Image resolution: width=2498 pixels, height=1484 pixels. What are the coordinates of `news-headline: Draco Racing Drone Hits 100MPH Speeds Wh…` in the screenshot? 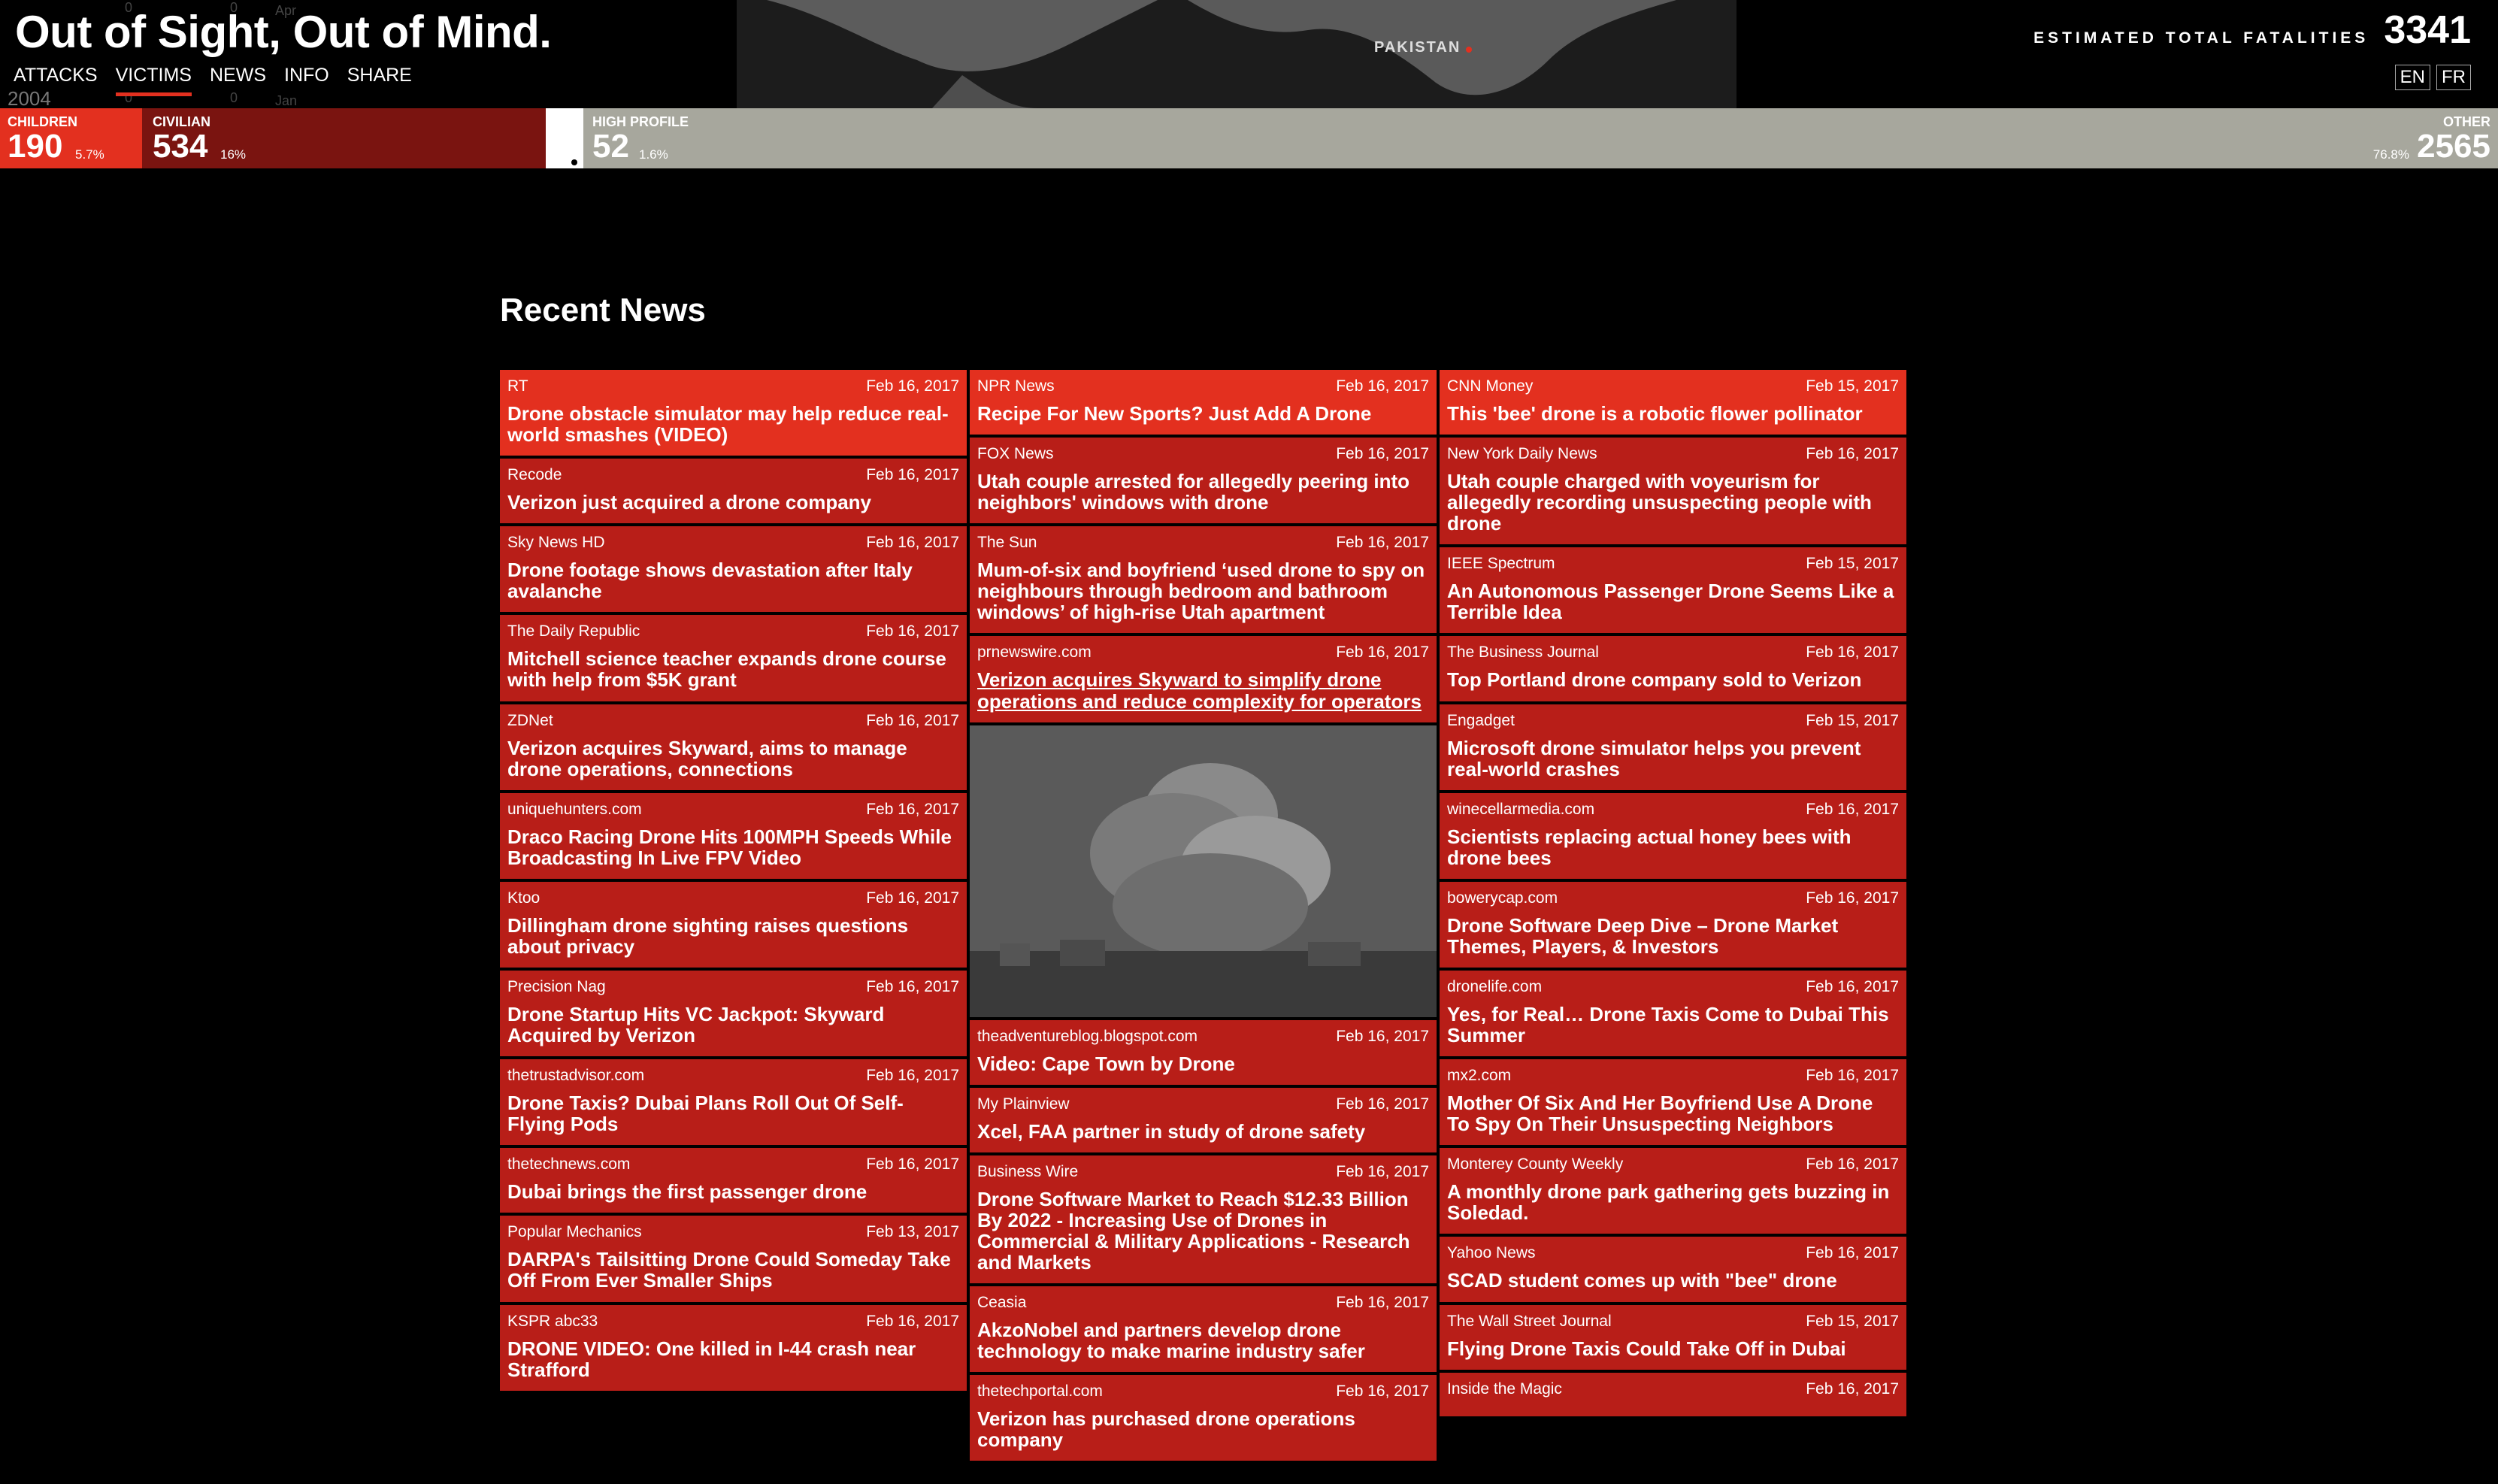 It's located at (733, 847).